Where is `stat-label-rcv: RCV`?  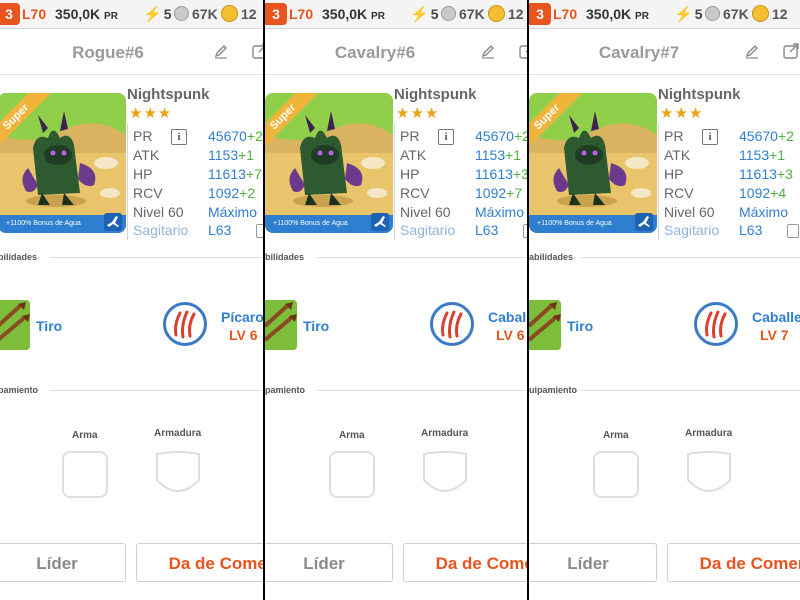 stat-label-rcv: RCV is located at coordinates (148, 193).